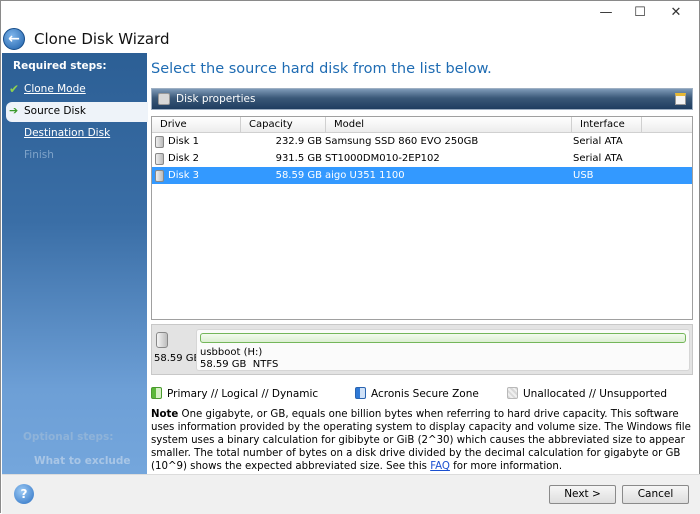  I want to click on cell-capacity: 58.59 GB, so click(298, 175).